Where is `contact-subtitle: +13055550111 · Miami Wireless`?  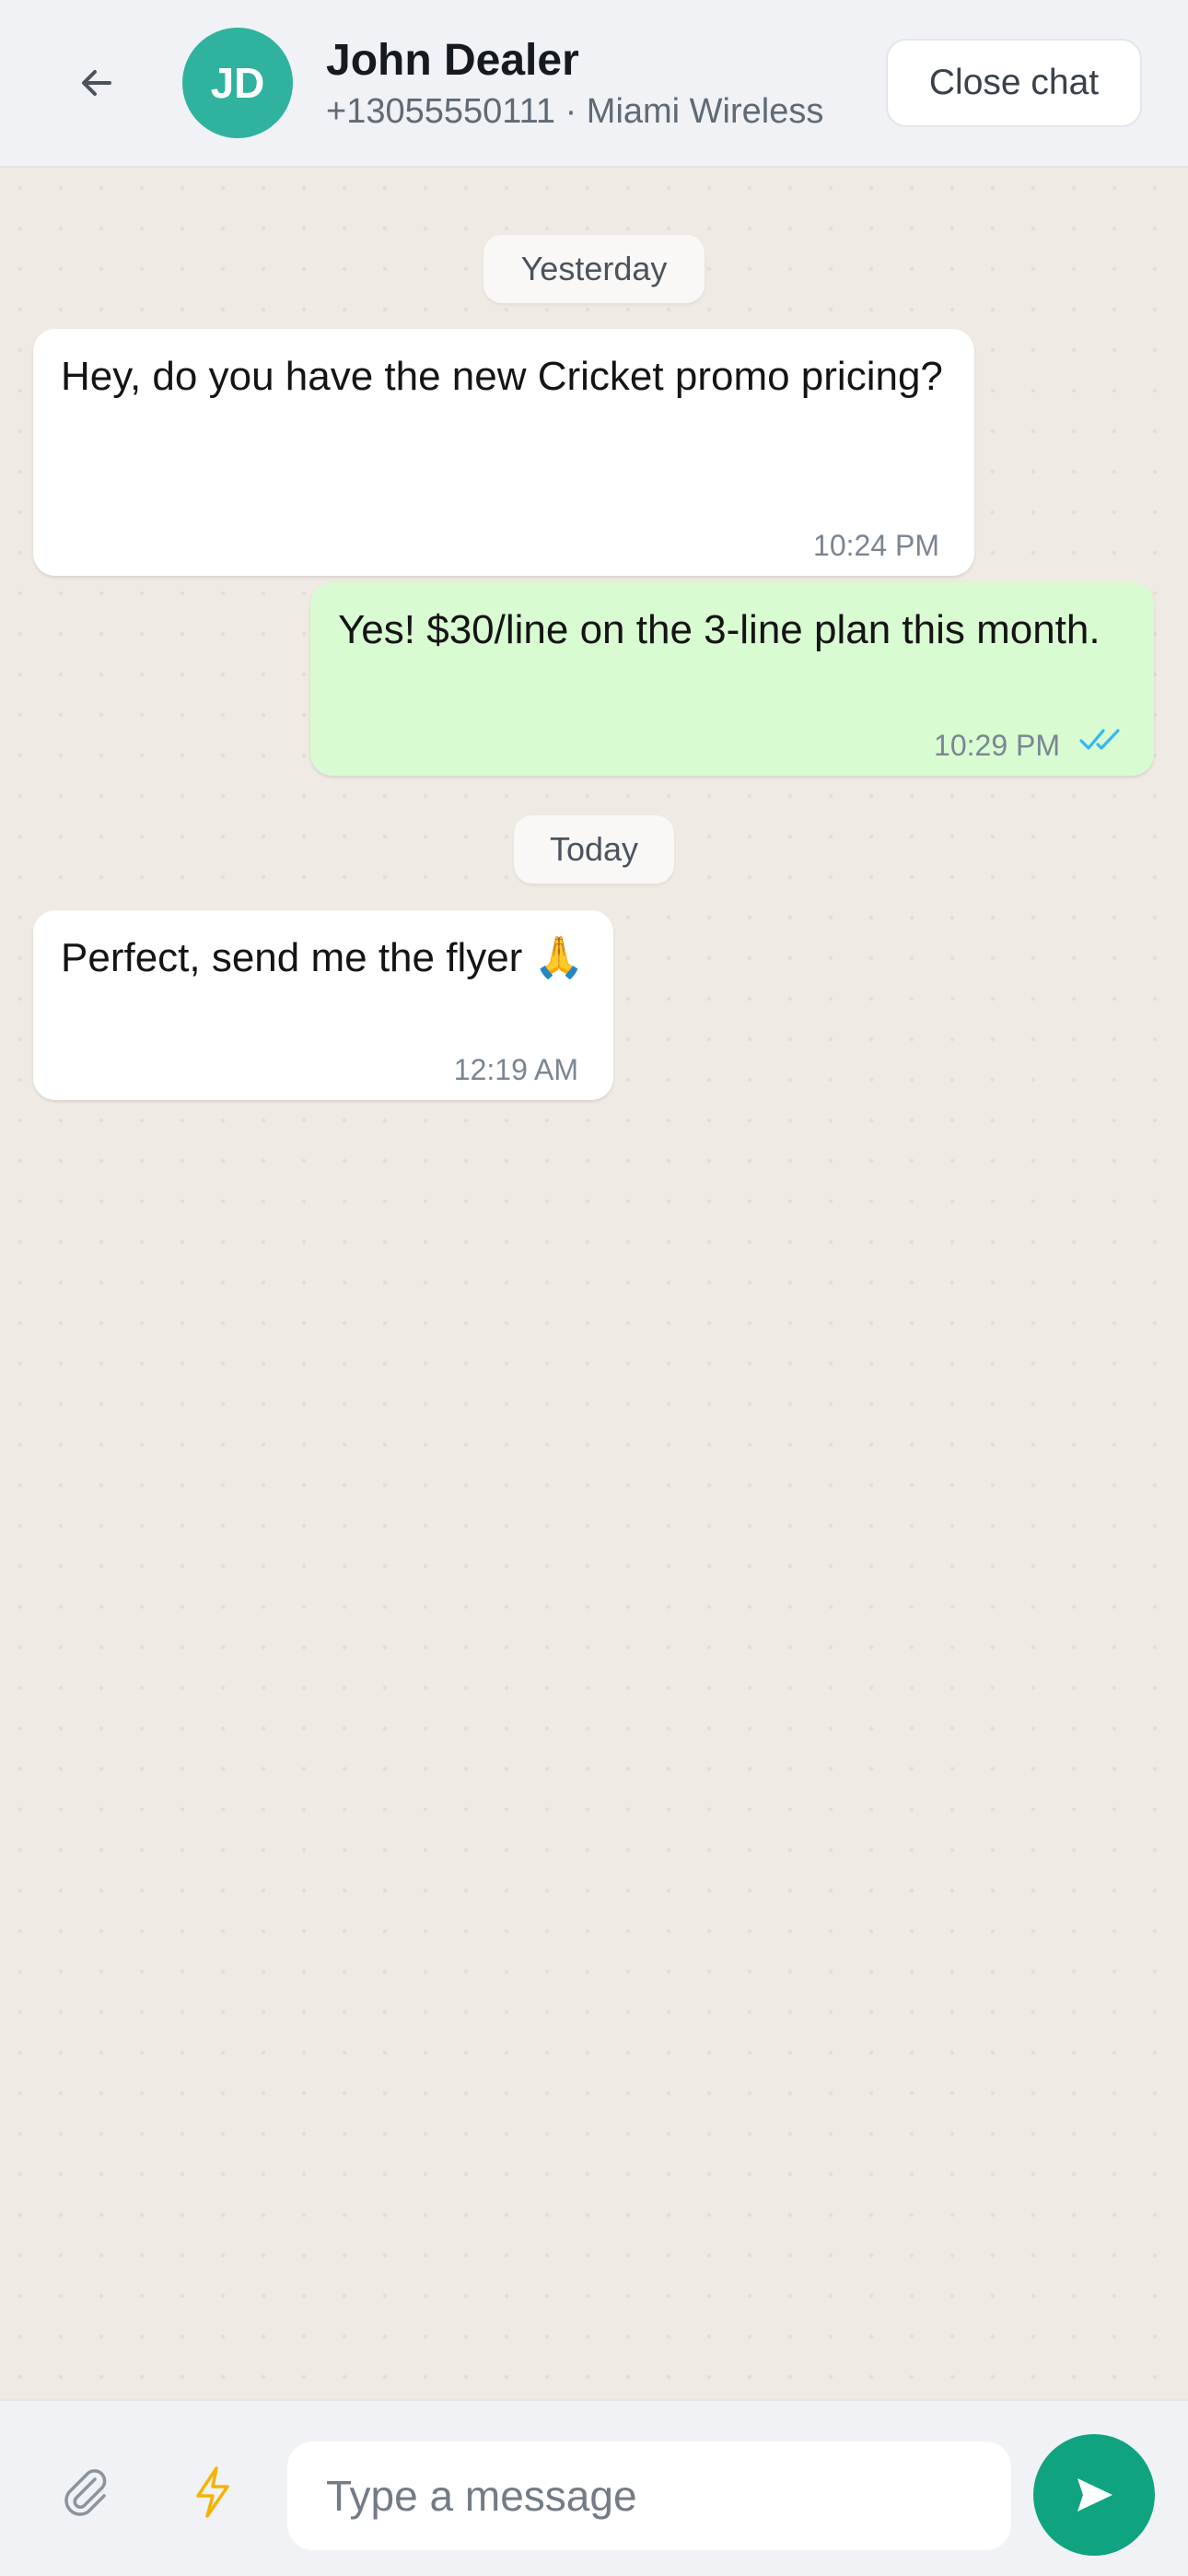
contact-subtitle: +13055550111 · Miami Wireless is located at coordinates (575, 111).